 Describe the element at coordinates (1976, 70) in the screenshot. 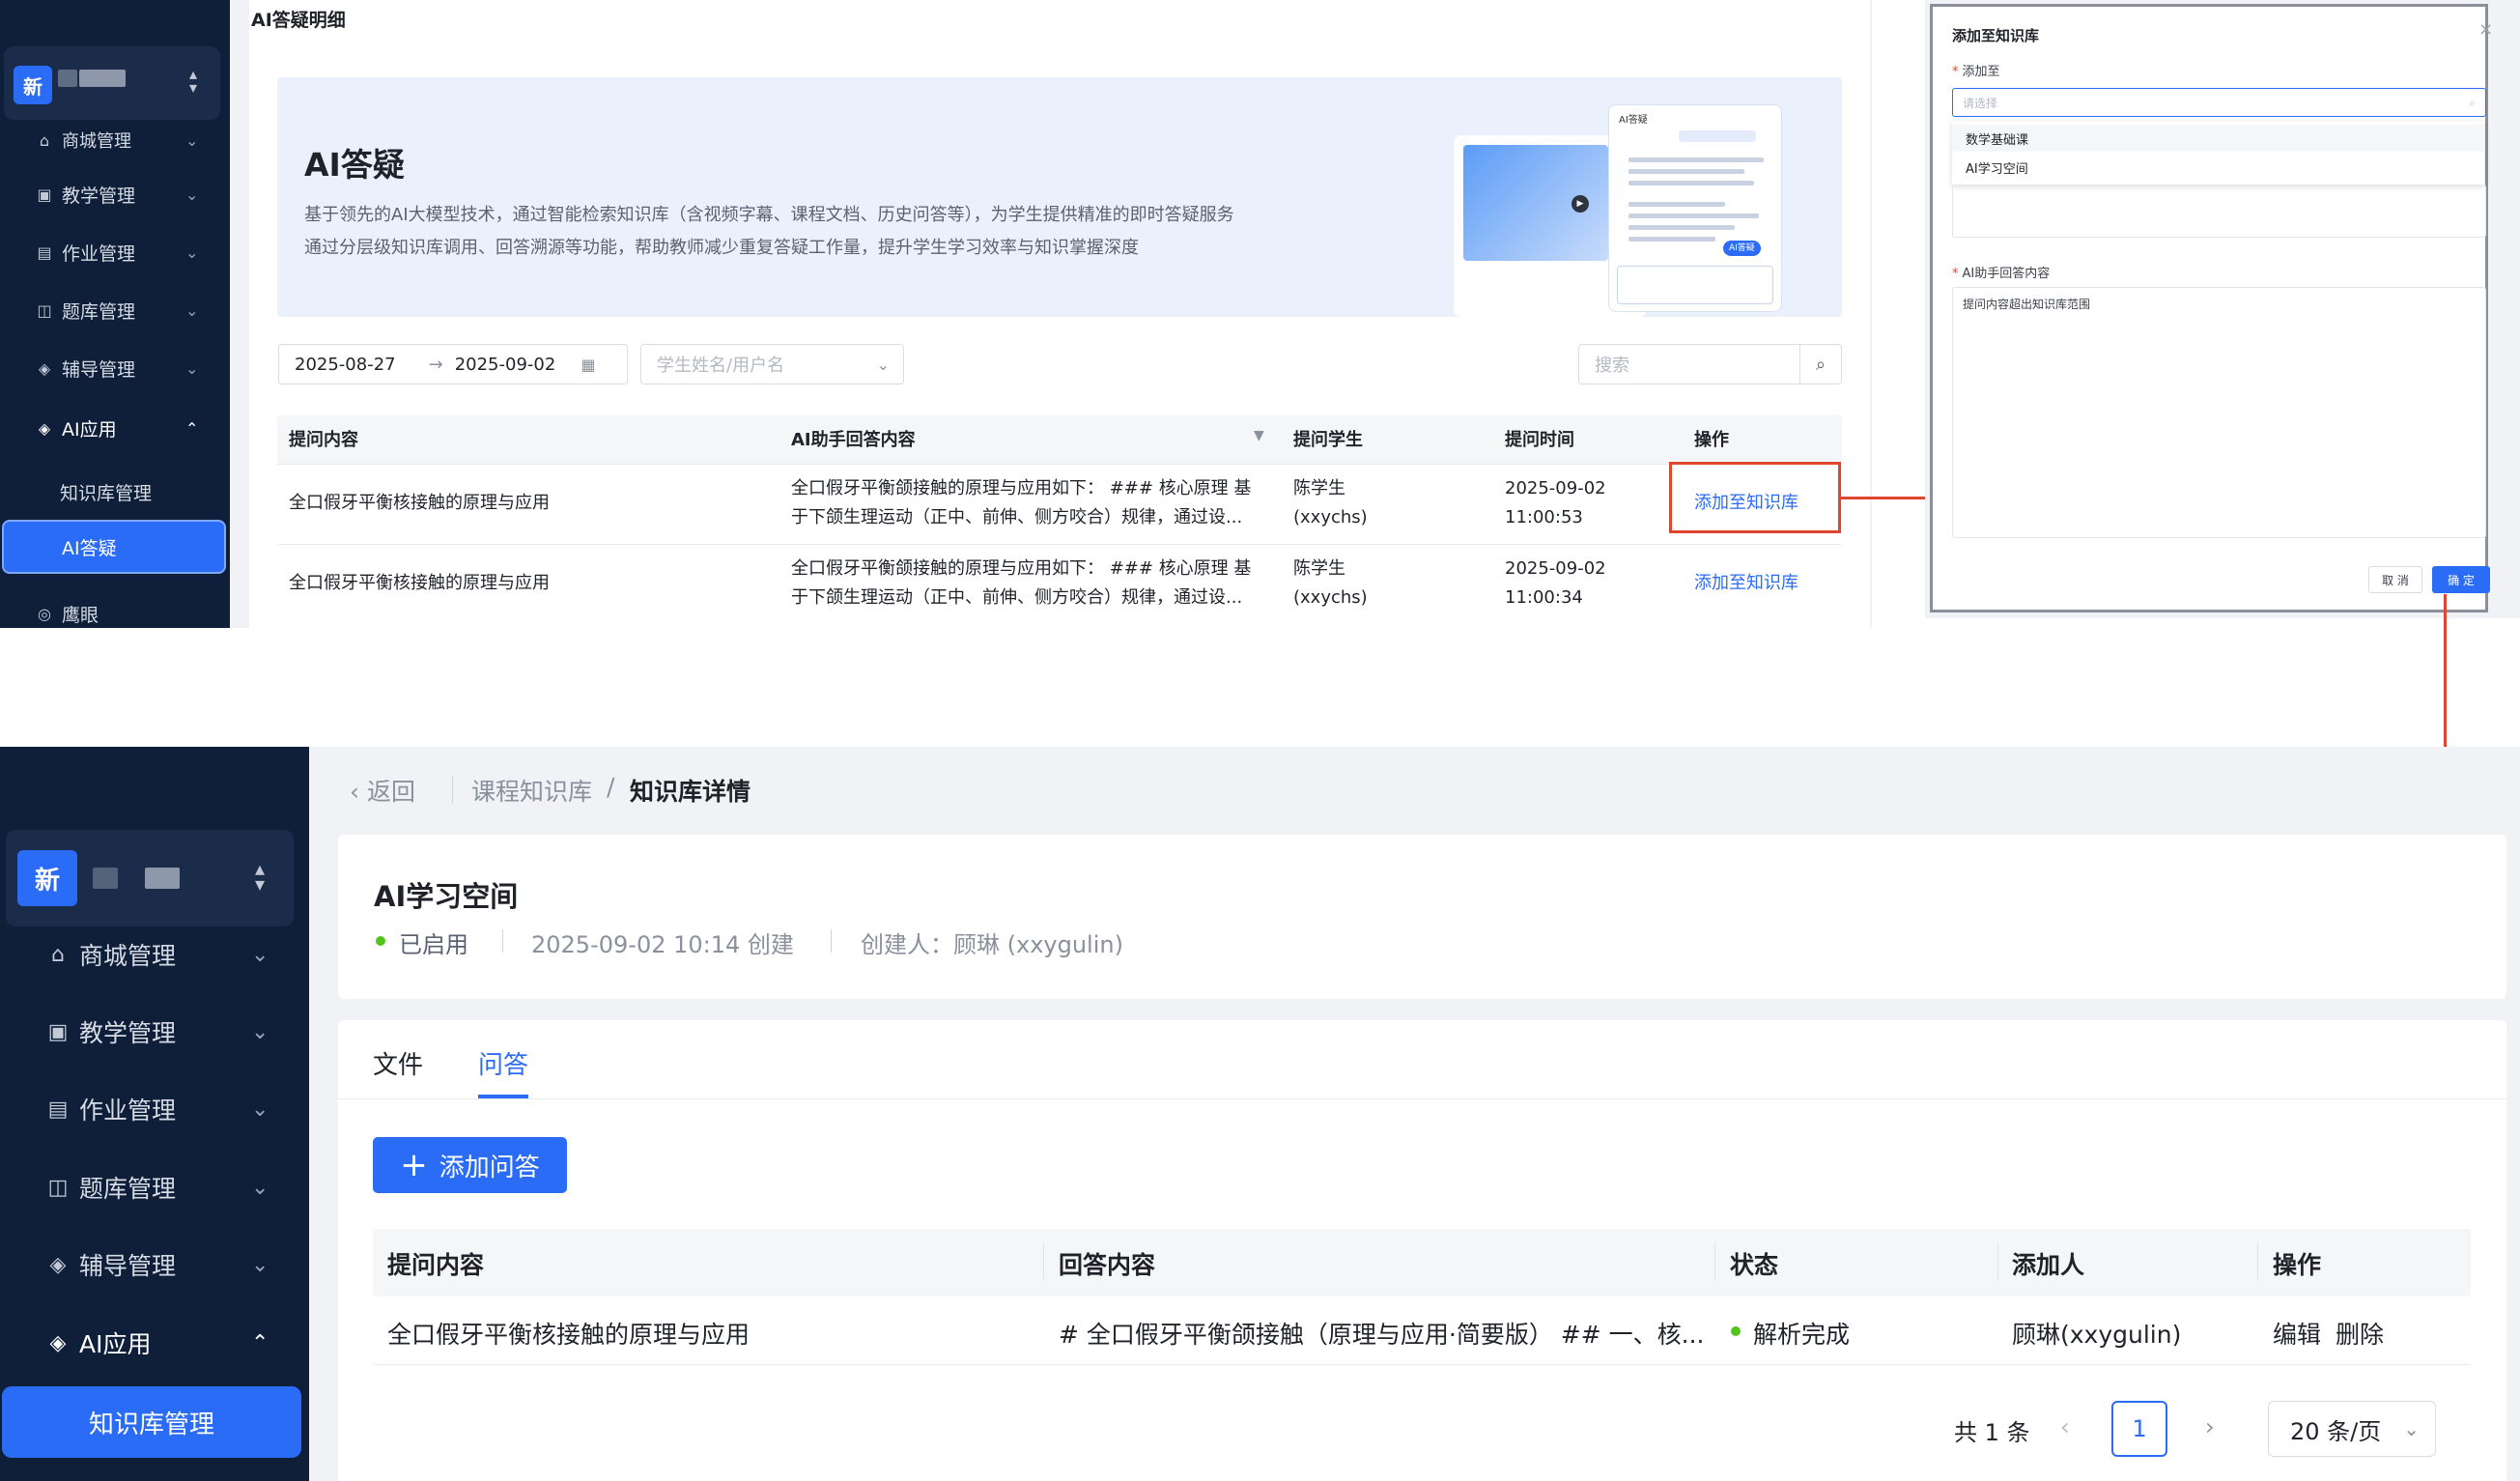

I see `add-to-label: * 添加至` at that location.